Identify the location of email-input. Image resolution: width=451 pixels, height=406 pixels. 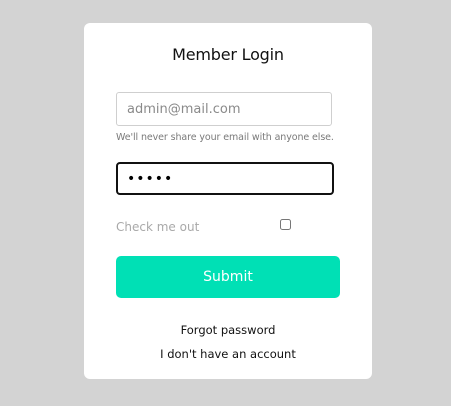
(224, 109).